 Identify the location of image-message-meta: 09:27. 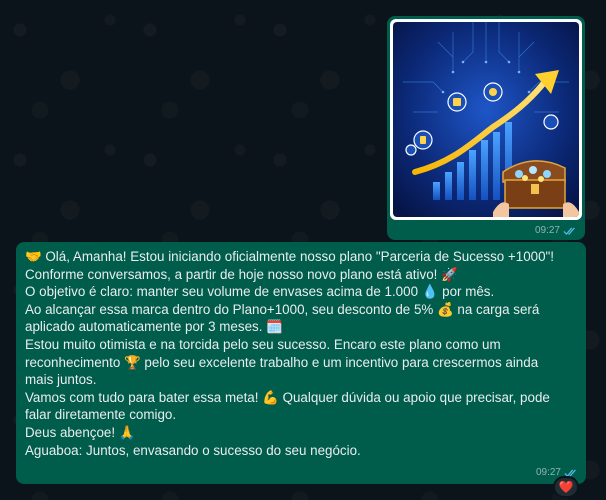
(556, 230).